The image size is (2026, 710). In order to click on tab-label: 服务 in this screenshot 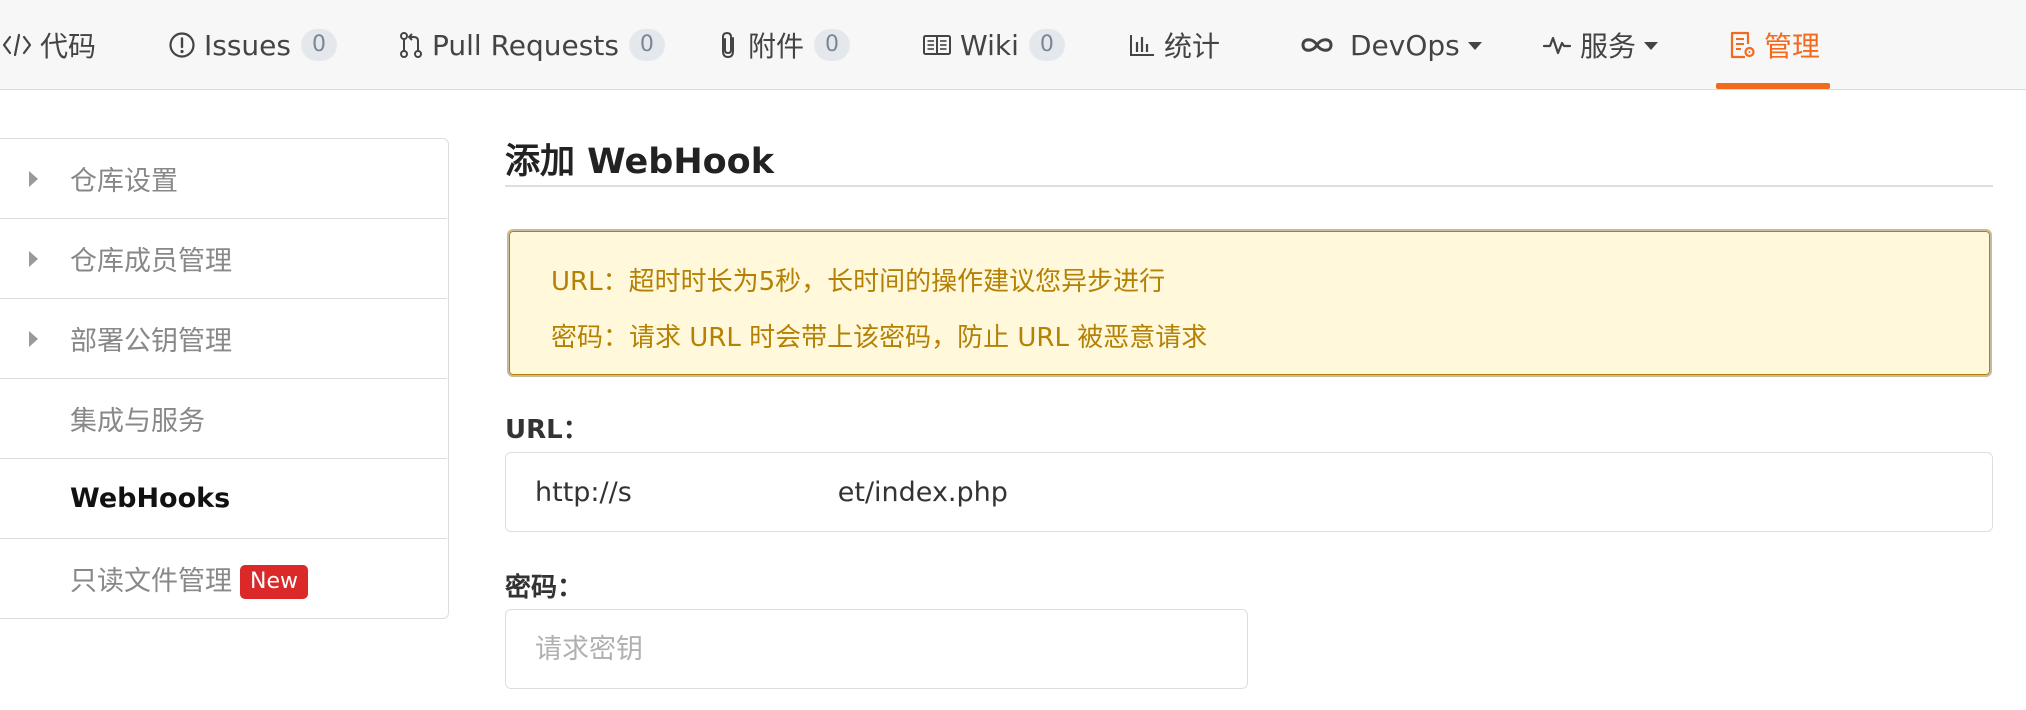, I will do `click(1608, 46)`.